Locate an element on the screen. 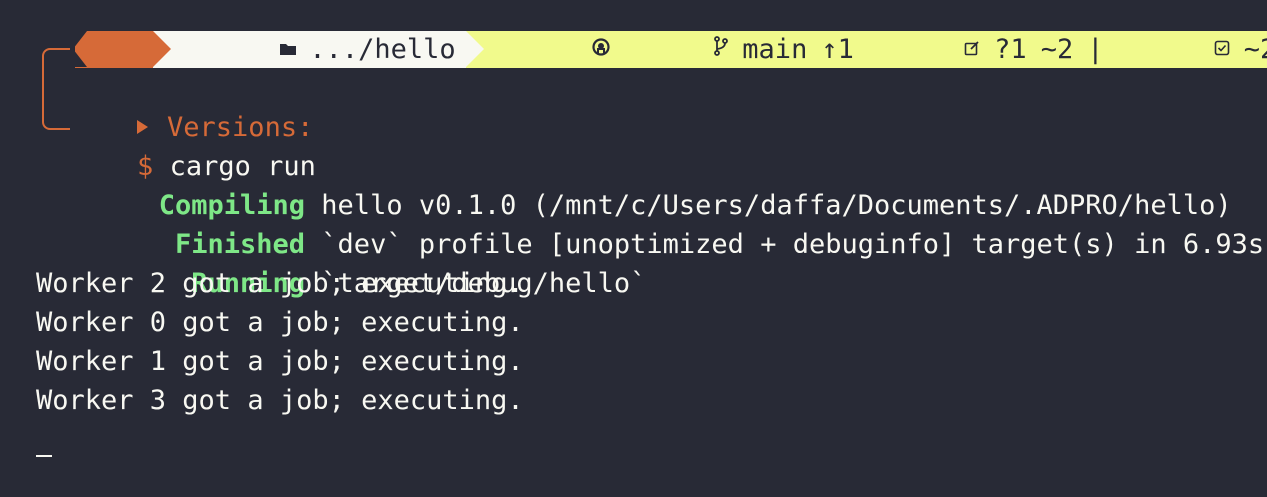  prompt-notch is located at coordinates (80, 49).